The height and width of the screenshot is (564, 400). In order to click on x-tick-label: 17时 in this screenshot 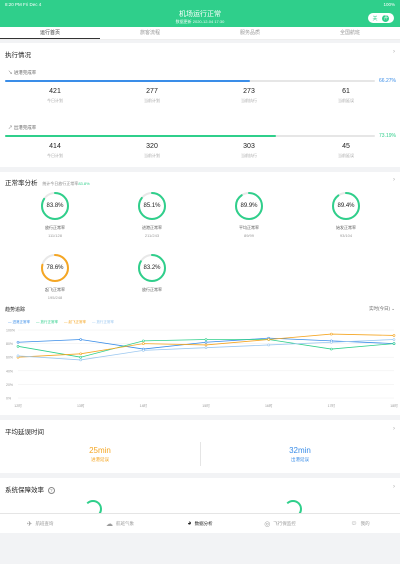, I will do `click(332, 405)`.